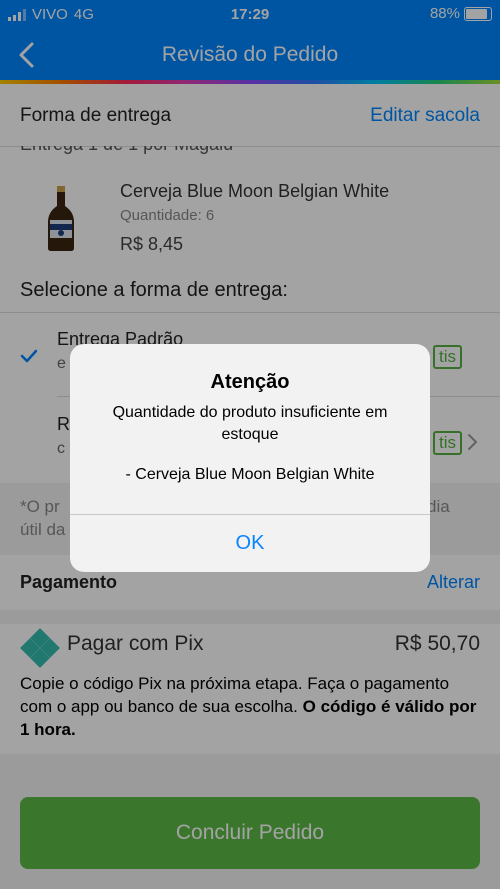 The image size is (500, 889). I want to click on alert-ok-button: OK, so click(250, 543).